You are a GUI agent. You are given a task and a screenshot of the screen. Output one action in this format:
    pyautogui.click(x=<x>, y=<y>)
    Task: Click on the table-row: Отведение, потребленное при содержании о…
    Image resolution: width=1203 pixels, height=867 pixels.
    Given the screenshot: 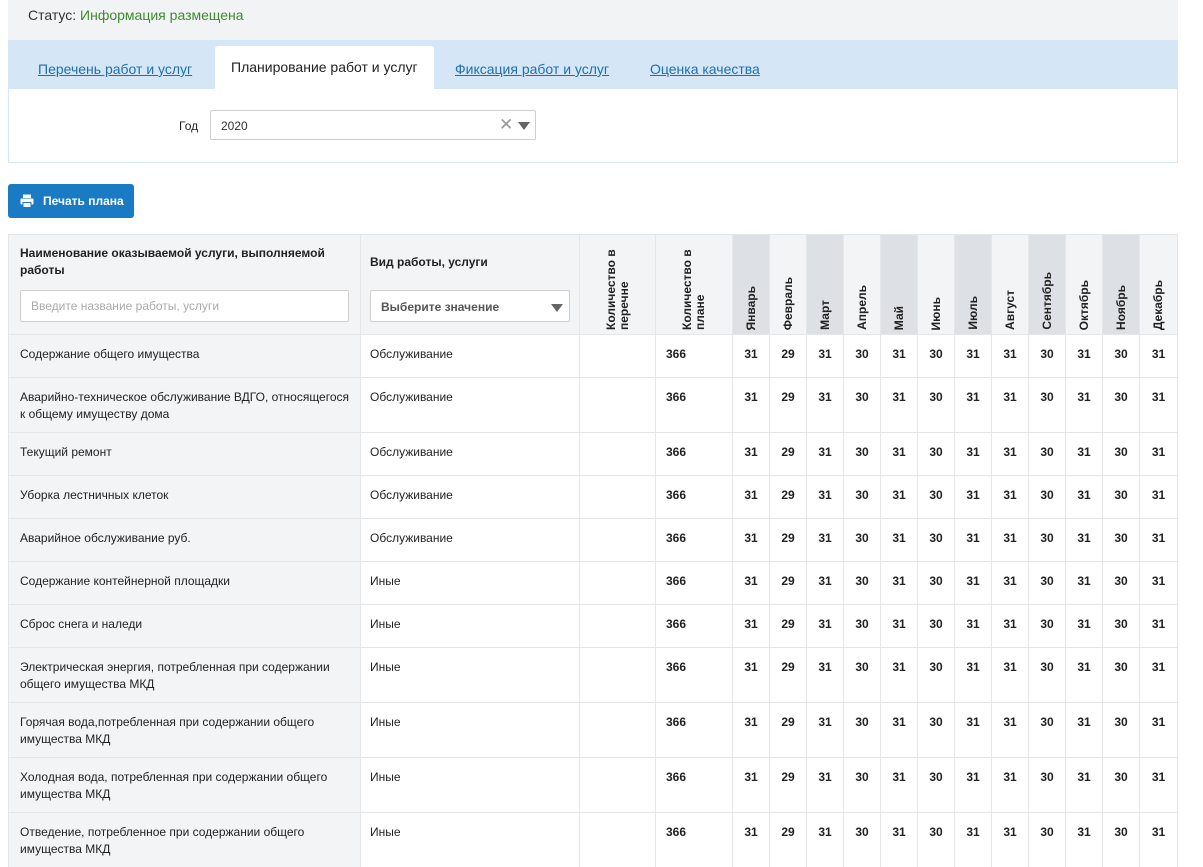 What is the action you would take?
    pyautogui.click(x=593, y=839)
    